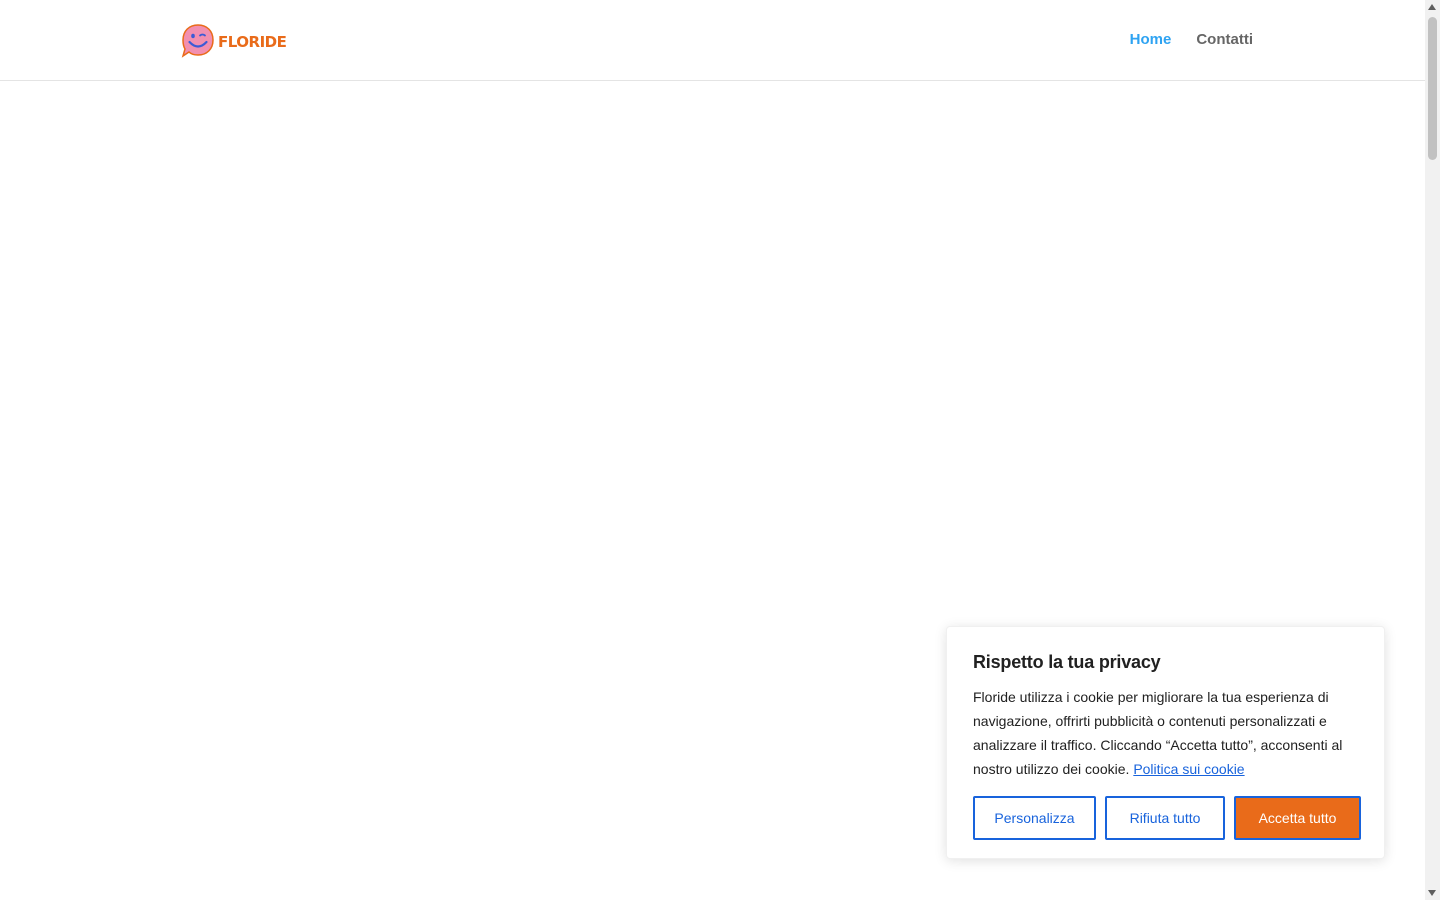 This screenshot has height=900, width=1440. What do you see at coordinates (1034, 818) in the screenshot?
I see `customize-button: Personalizza` at bounding box center [1034, 818].